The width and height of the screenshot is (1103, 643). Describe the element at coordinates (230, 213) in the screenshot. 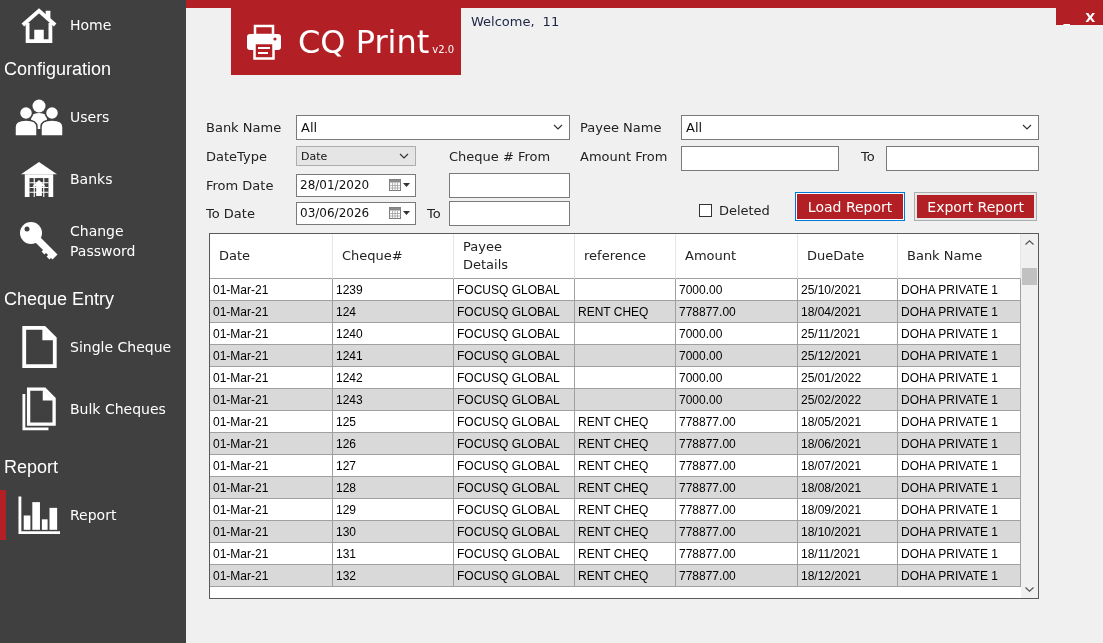

I see `field-label: To Date` at that location.